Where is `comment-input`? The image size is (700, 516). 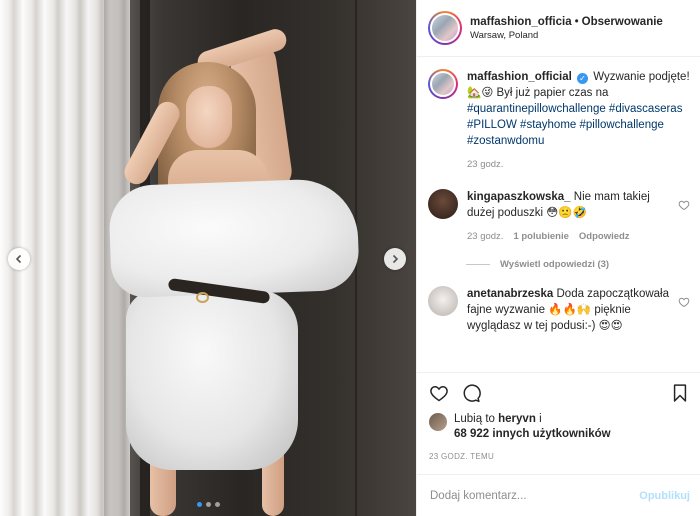 comment-input is located at coordinates (535, 495).